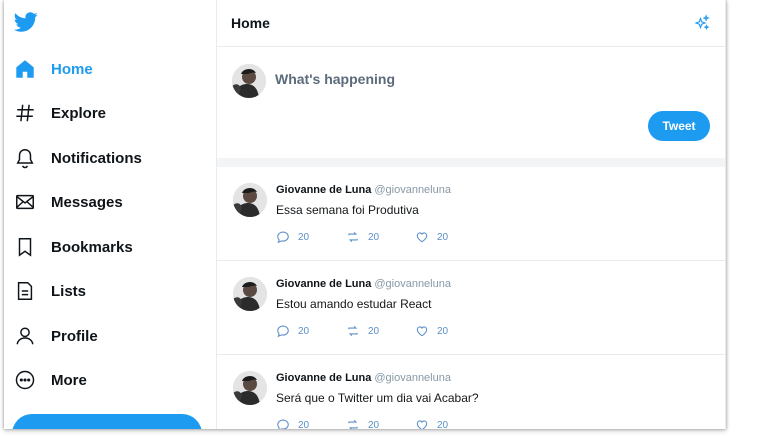  Describe the element at coordinates (250, 23) in the screenshot. I see `page-title: Home` at that location.